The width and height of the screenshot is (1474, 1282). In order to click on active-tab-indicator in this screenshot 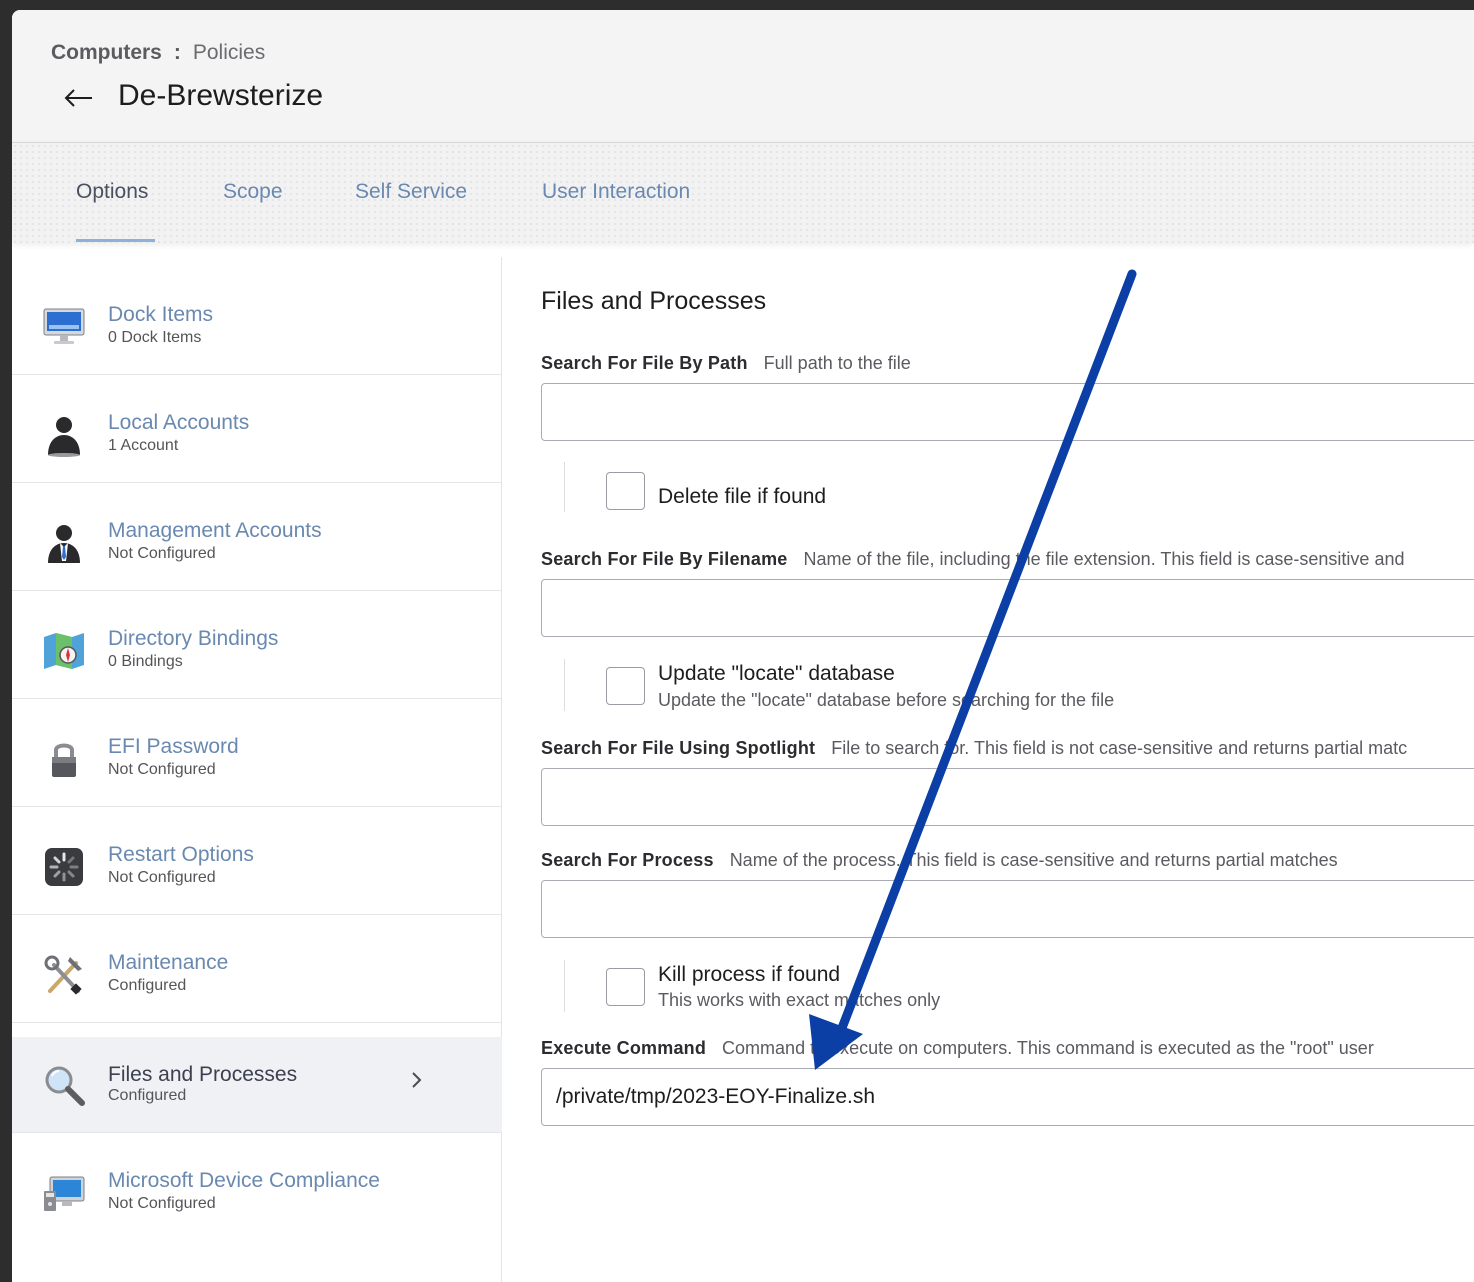, I will do `click(115, 240)`.